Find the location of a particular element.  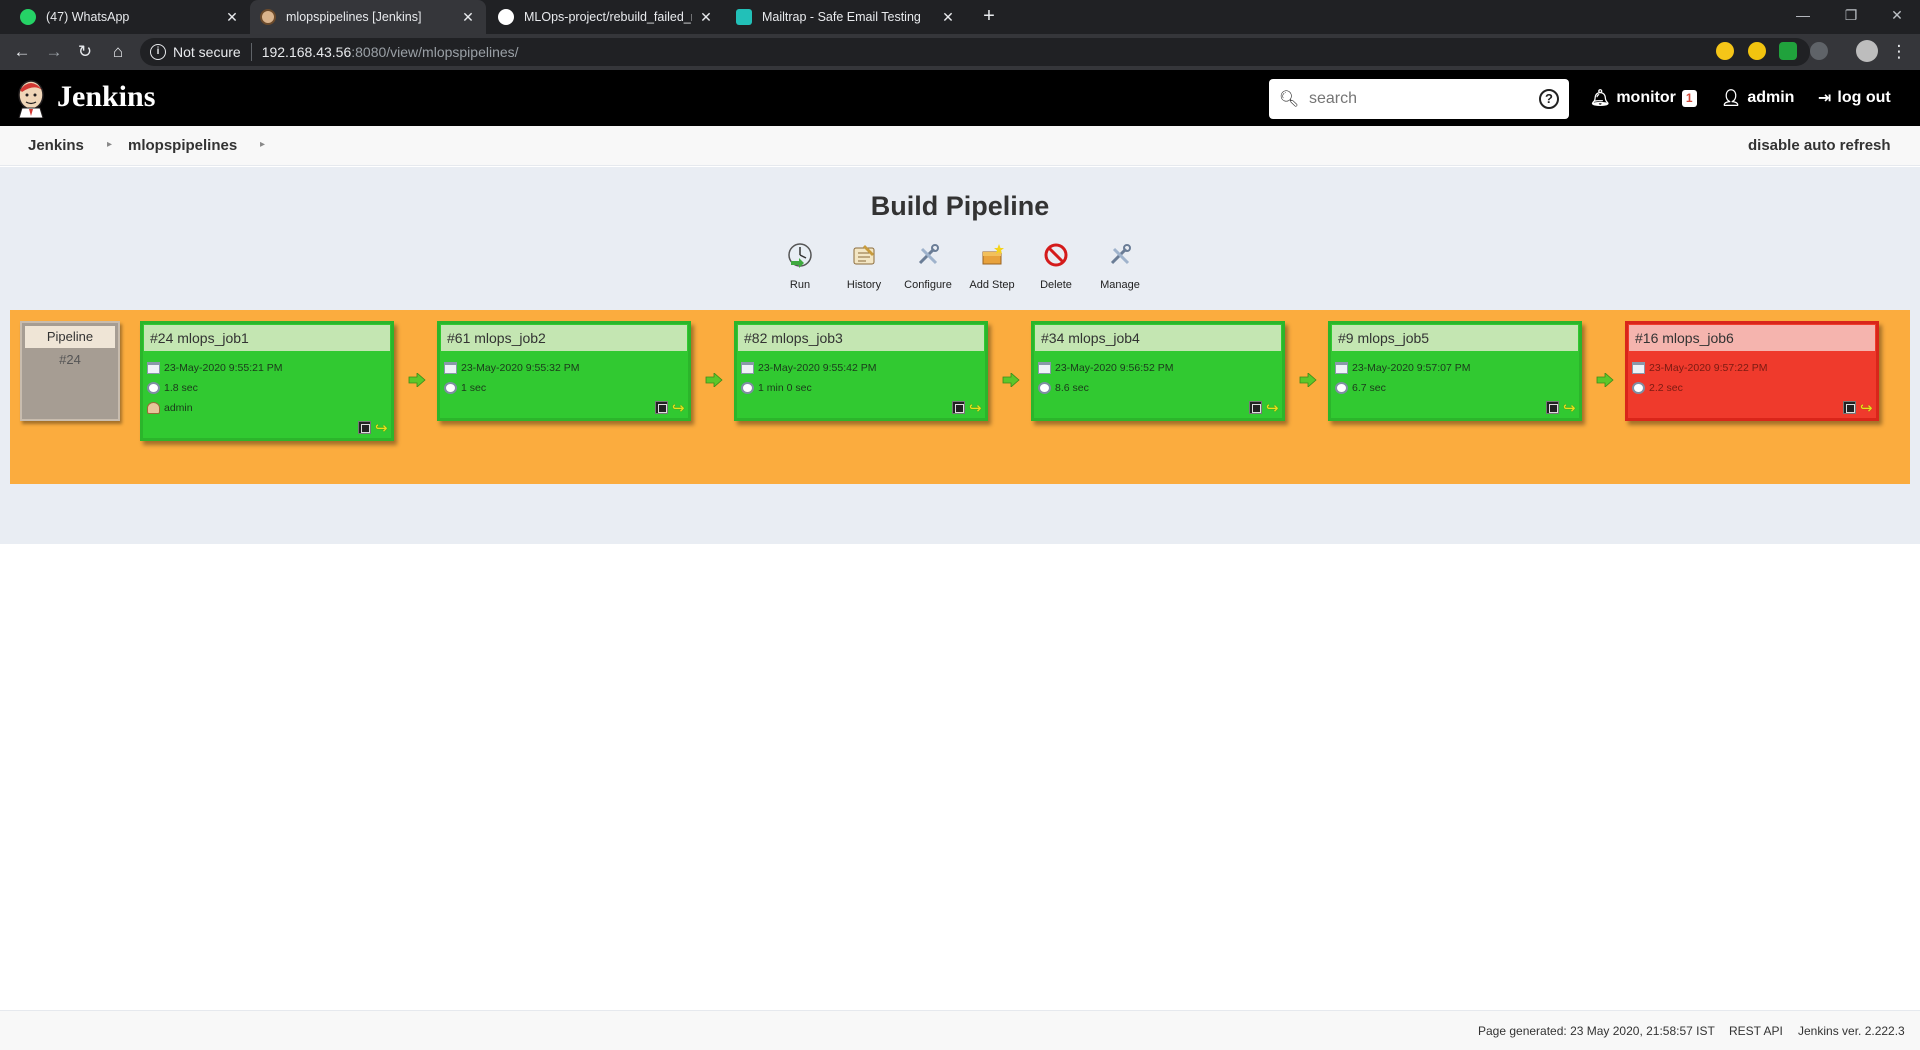

help-icon: ? is located at coordinates (1549, 99).